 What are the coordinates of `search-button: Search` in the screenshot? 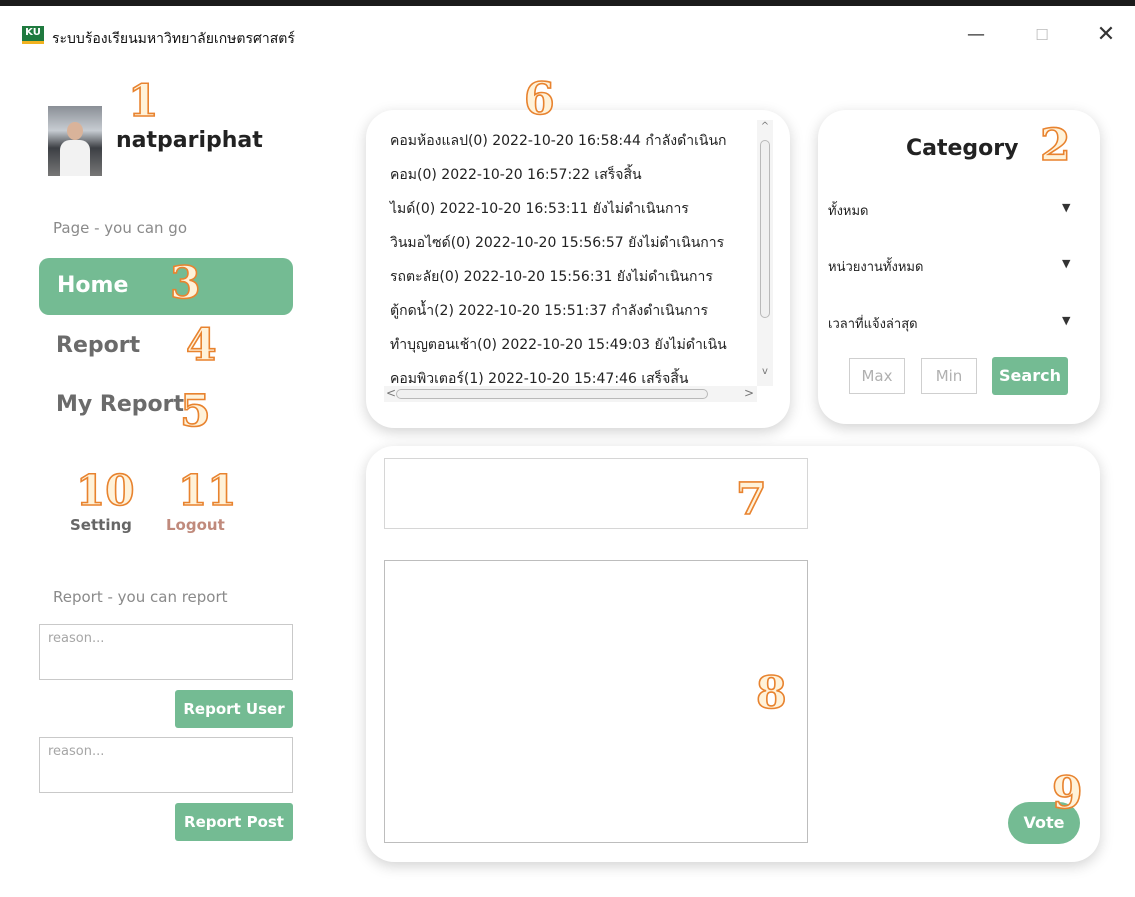 It's located at (1030, 376).